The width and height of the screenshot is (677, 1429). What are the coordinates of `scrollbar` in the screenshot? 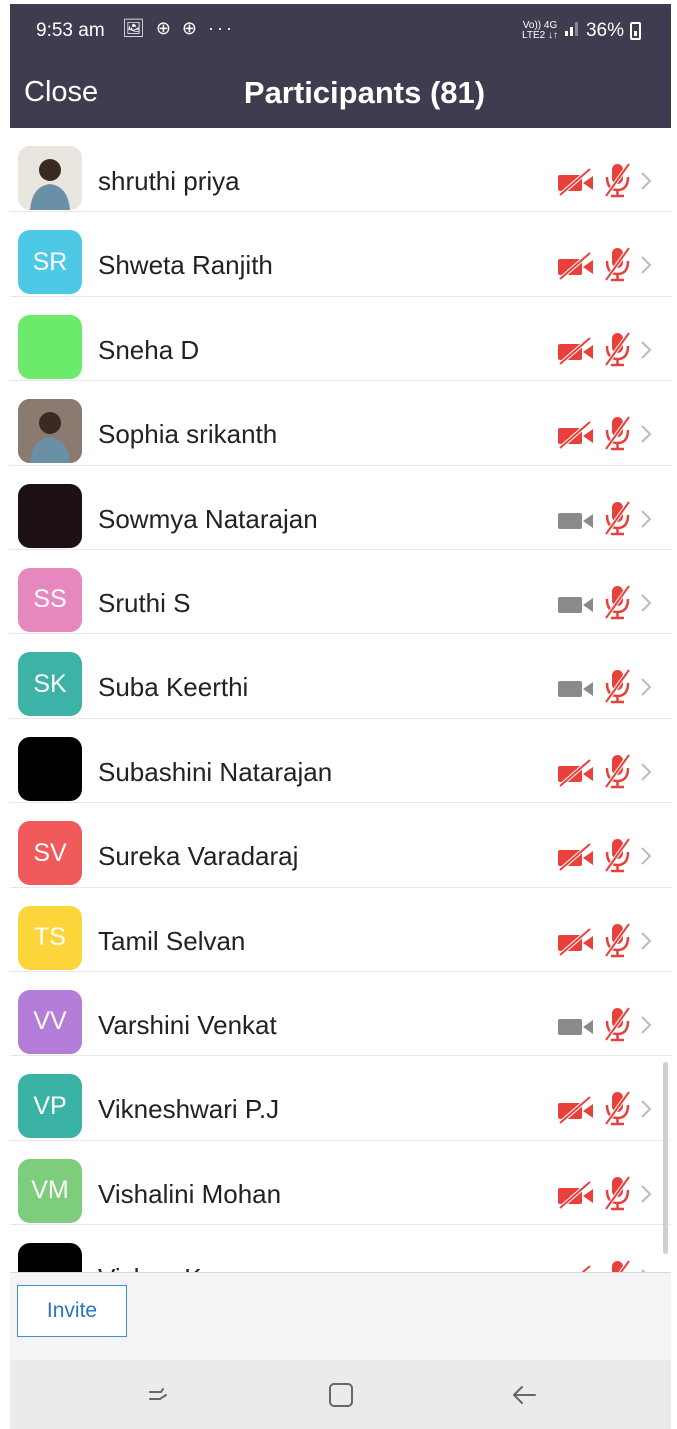 It's located at (665, 1158).